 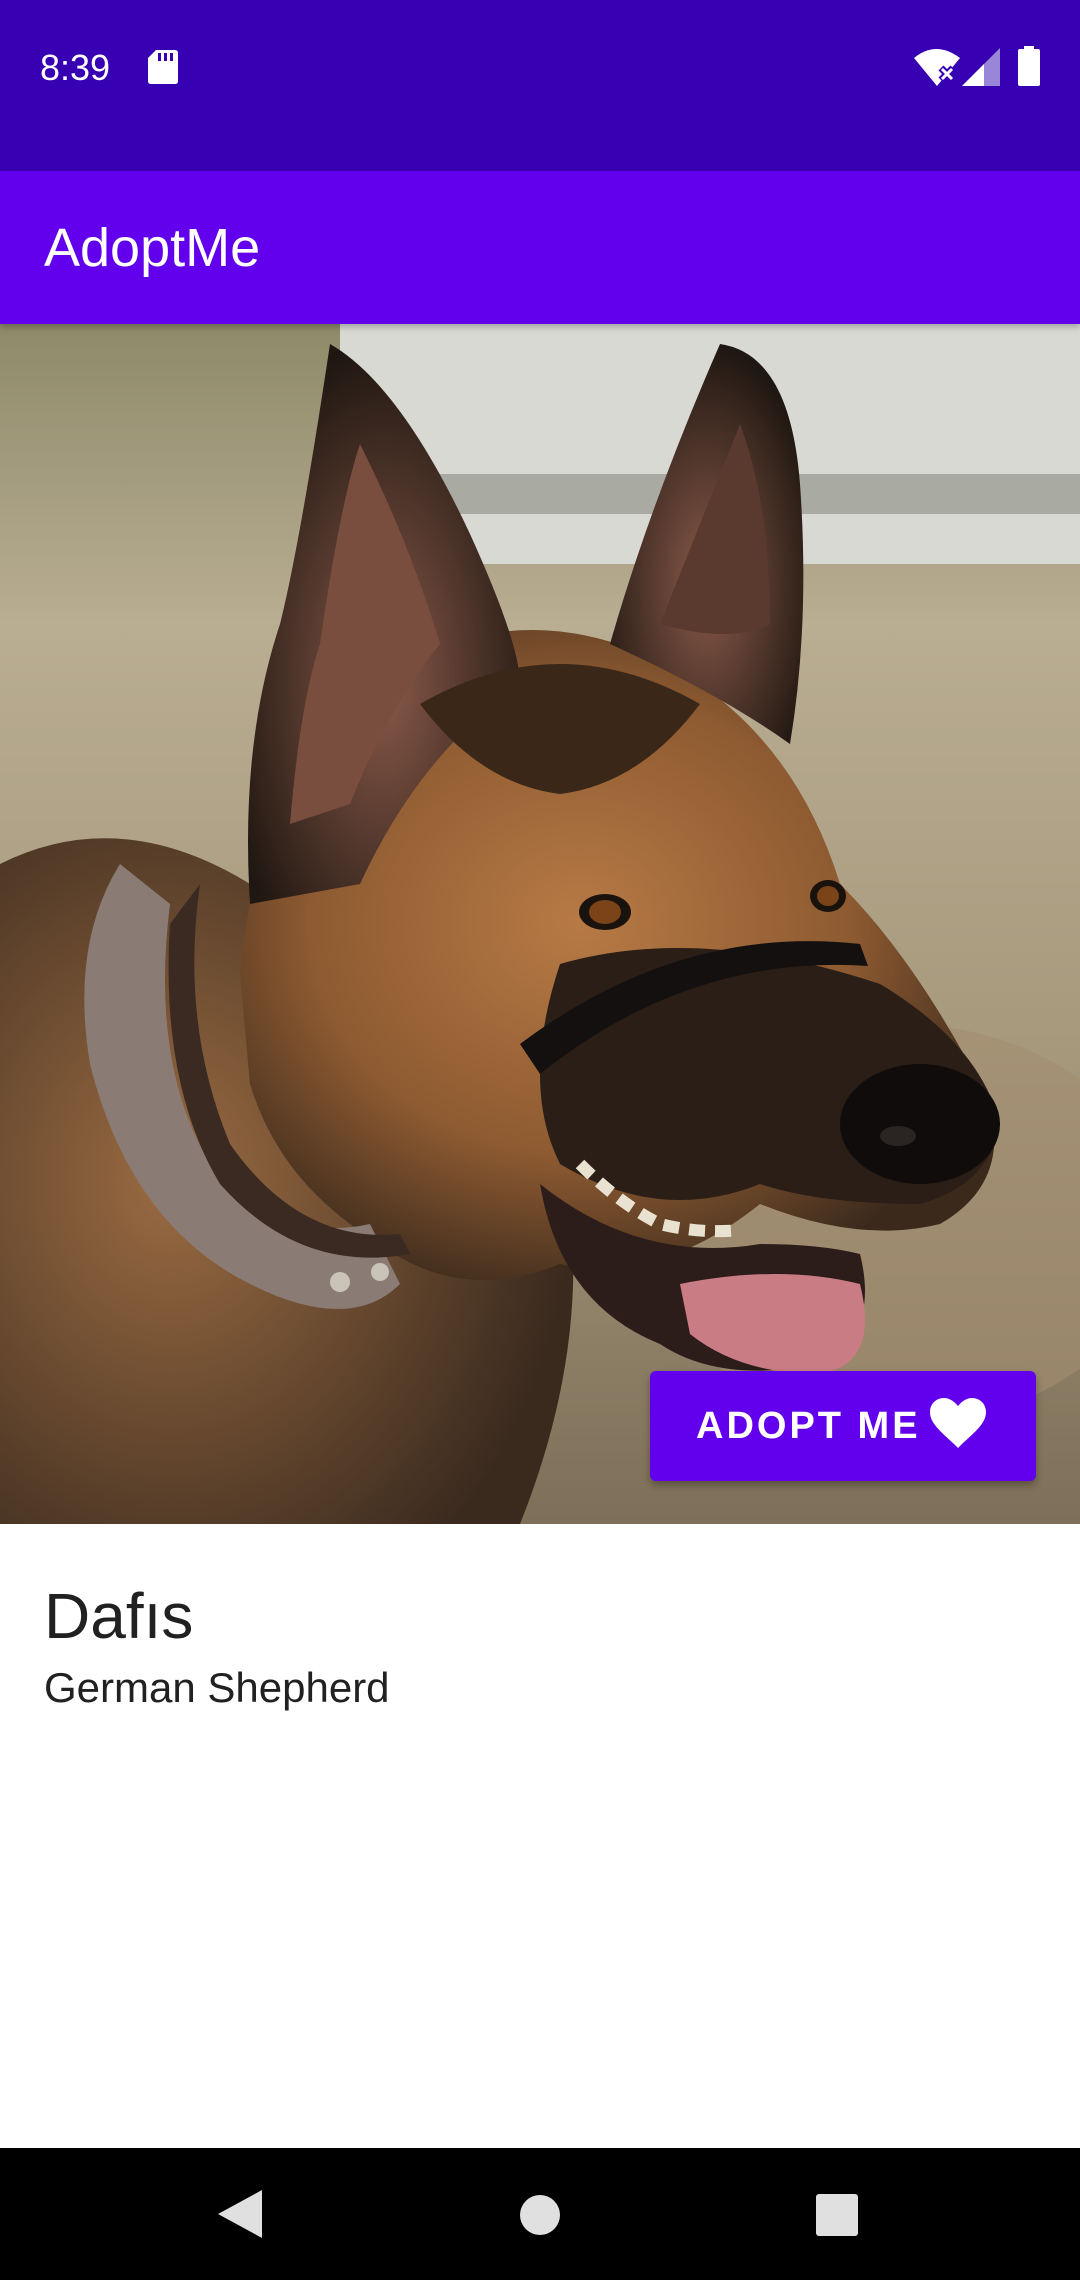 What do you see at coordinates (217, 1687) in the screenshot?
I see `pet-breed: German Shepherd` at bounding box center [217, 1687].